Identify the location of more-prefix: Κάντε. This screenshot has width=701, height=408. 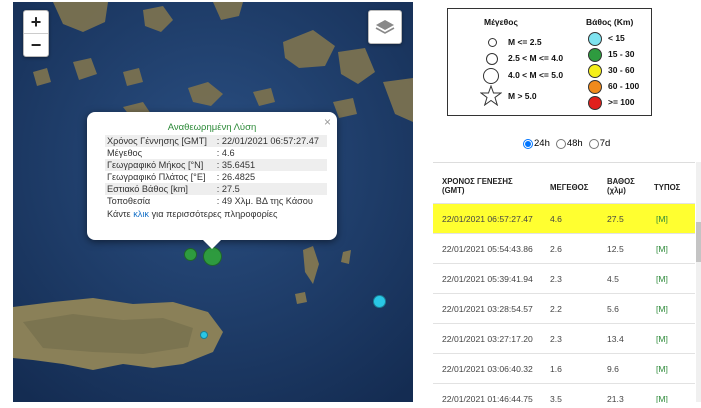
(120, 214).